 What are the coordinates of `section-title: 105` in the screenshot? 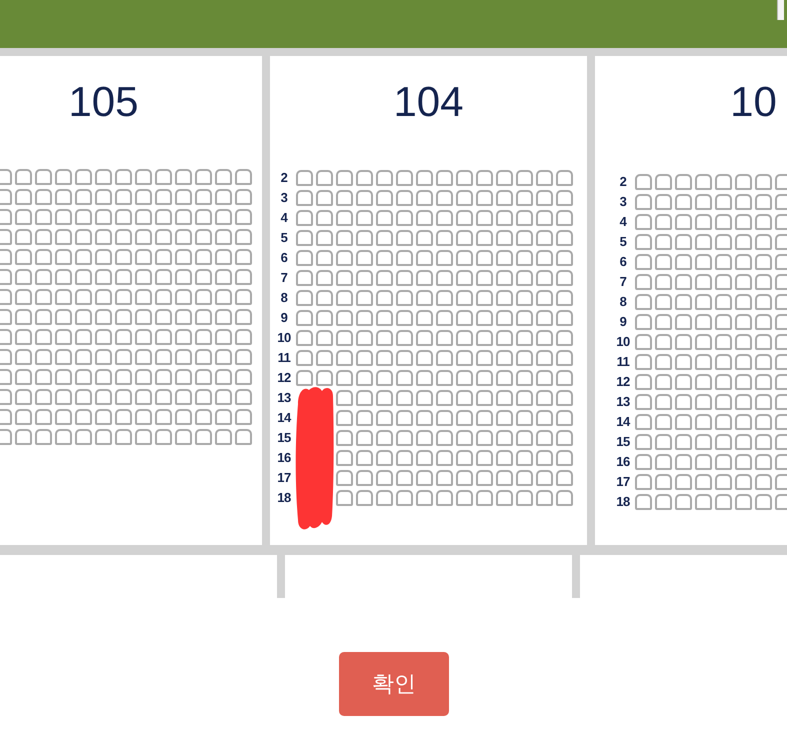 It's located at (103, 102).